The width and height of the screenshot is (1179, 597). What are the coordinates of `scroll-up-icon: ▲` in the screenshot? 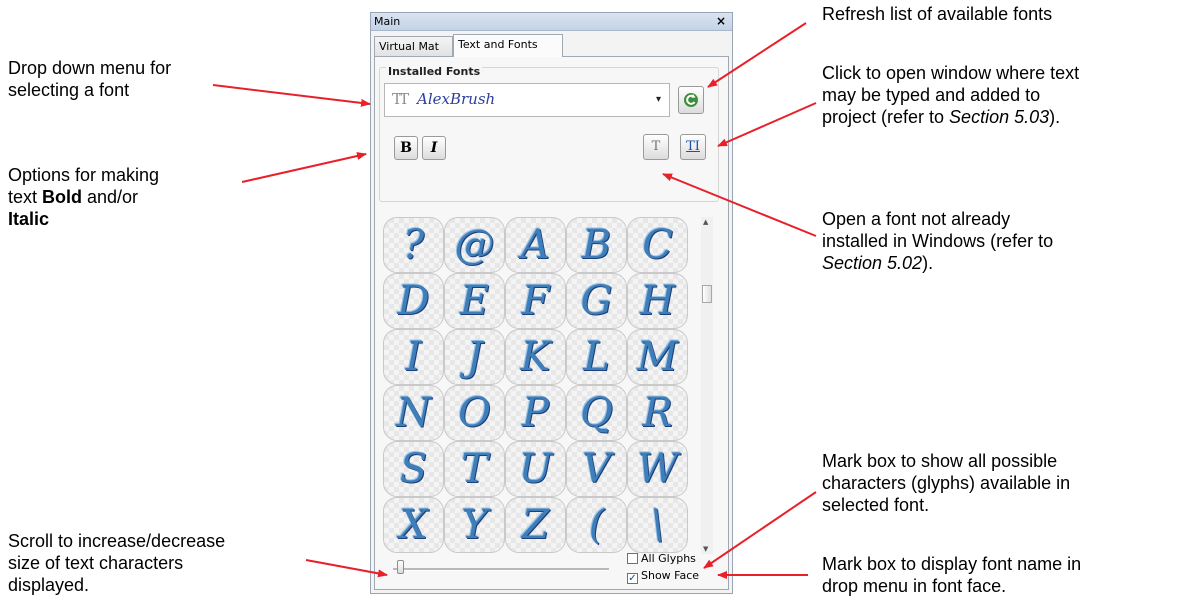 It's located at (705, 222).